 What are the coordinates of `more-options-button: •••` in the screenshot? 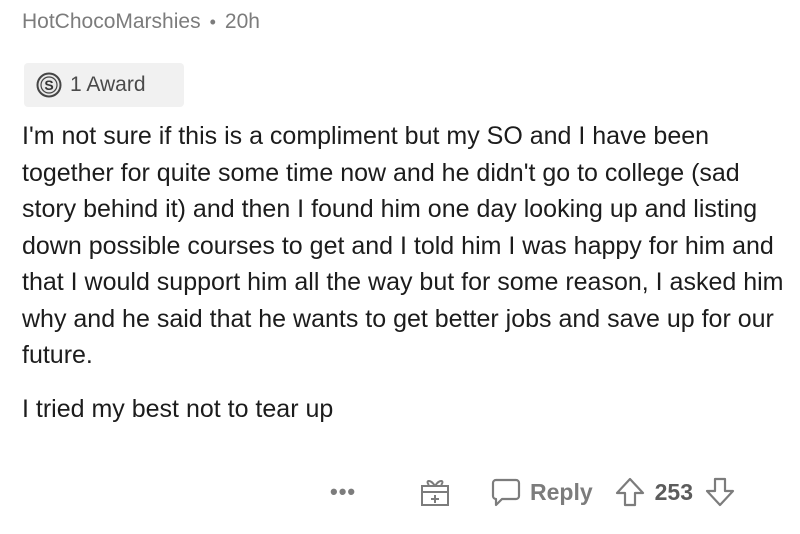 It's located at (354, 492).